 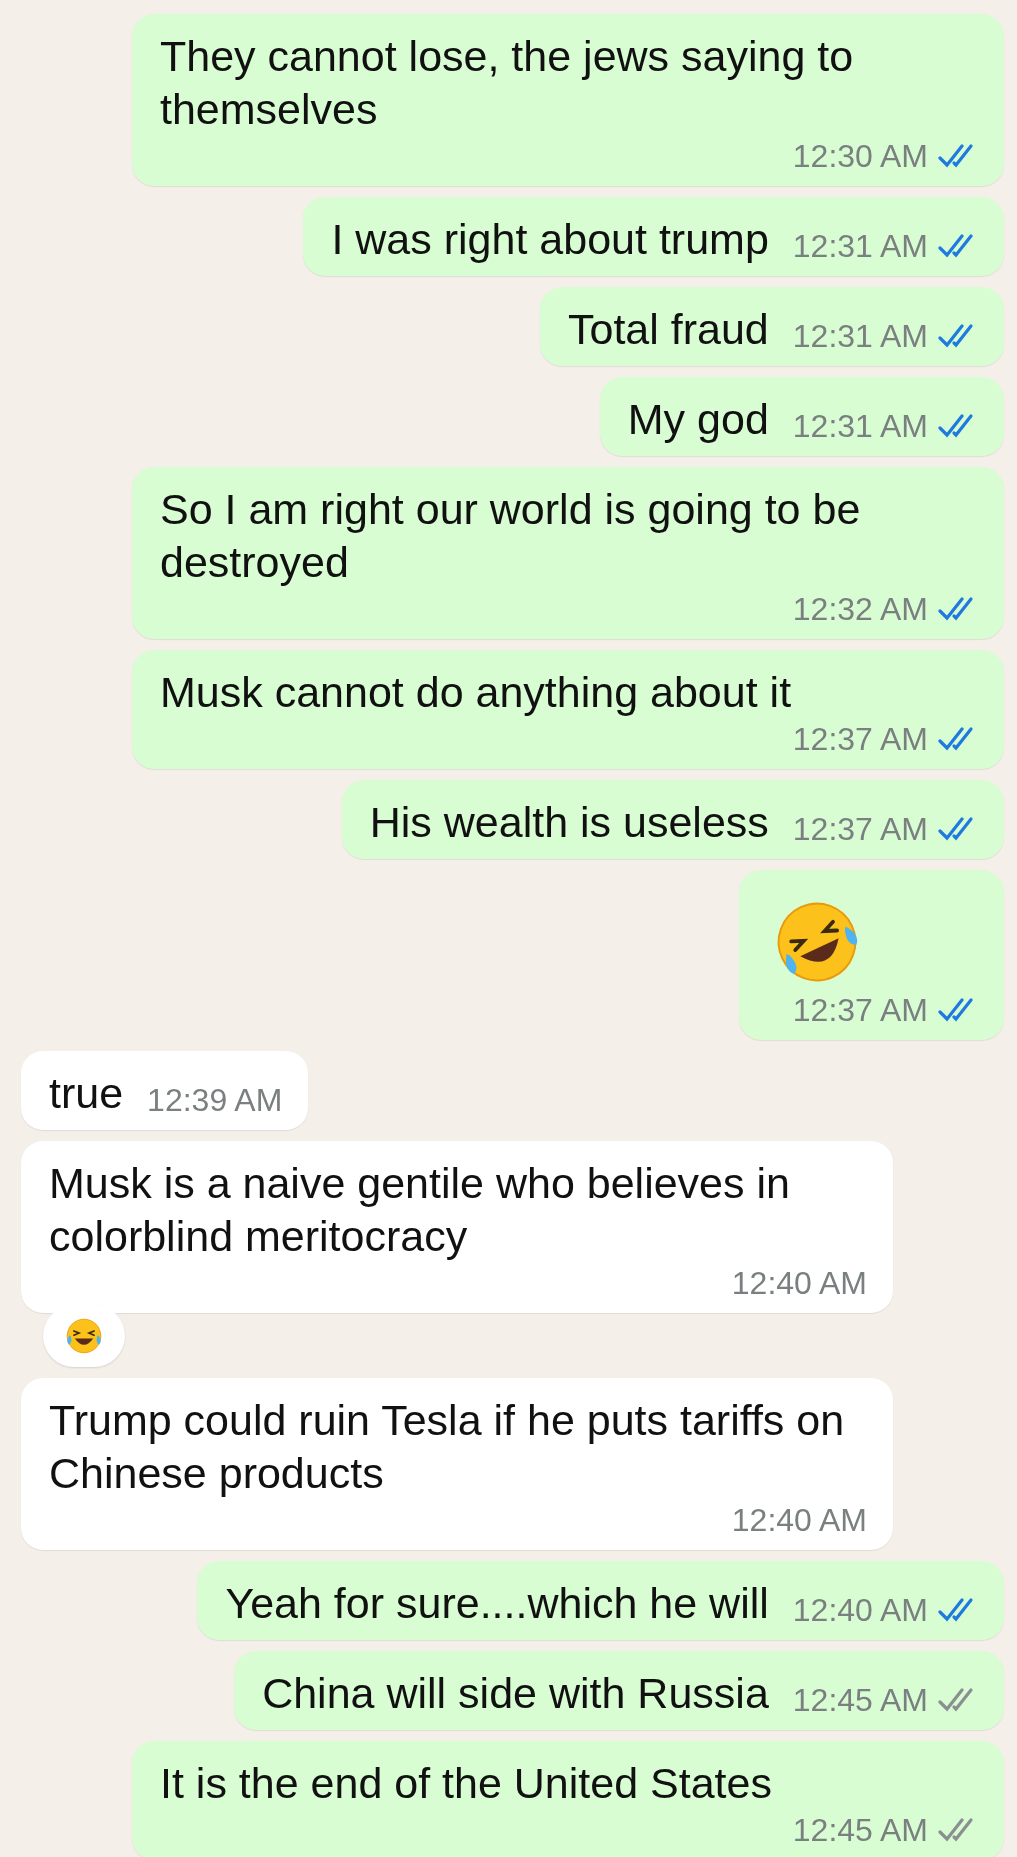 I want to click on message-text: They cannot lose, the jews saying to themselves, so click(x=507, y=83).